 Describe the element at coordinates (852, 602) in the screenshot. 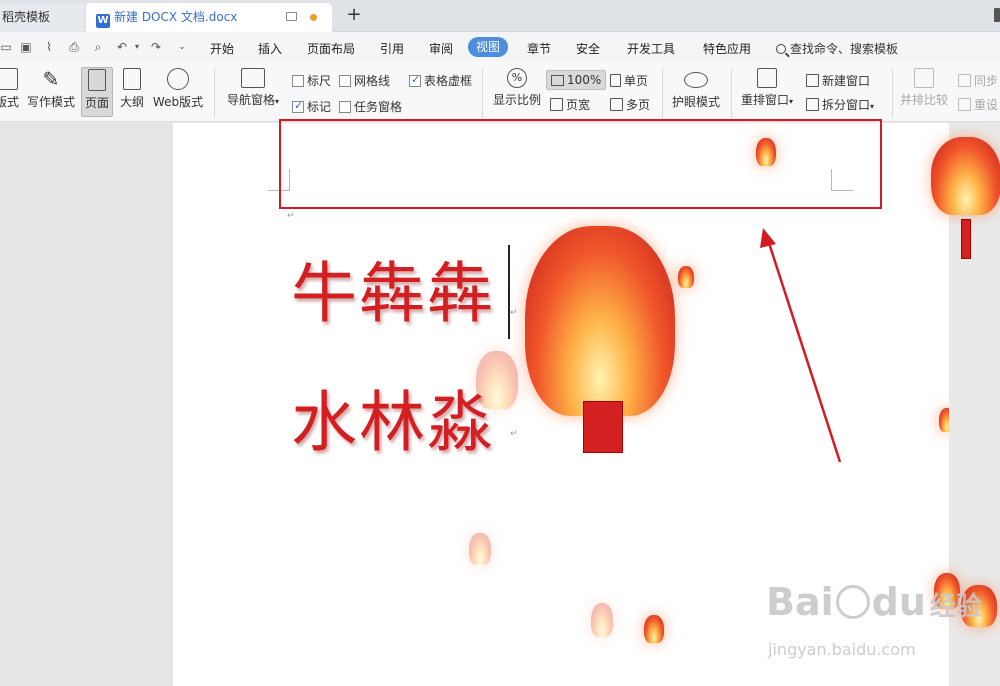

I see `baidu-paw-icon` at that location.